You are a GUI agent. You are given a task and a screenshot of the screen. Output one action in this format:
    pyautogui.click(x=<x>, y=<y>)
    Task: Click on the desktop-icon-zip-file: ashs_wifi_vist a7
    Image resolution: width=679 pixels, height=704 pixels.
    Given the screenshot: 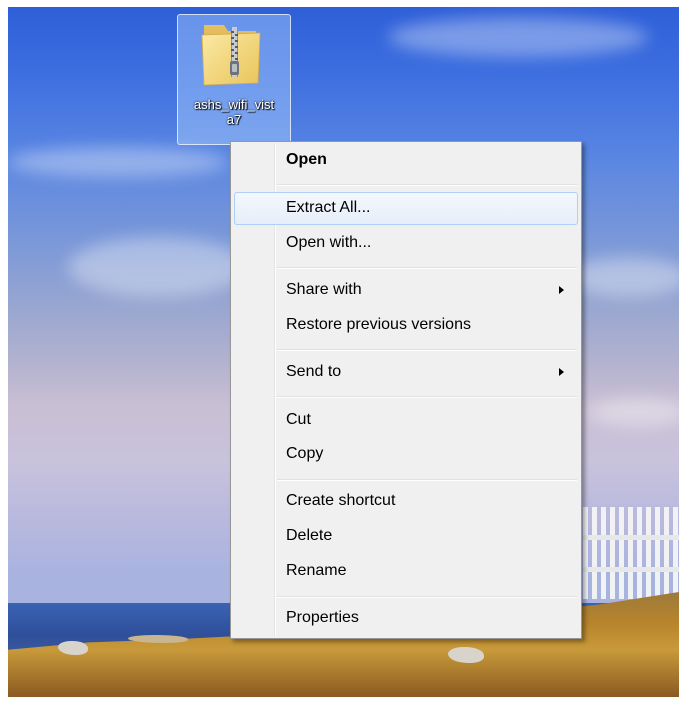 What is the action you would take?
    pyautogui.click(x=234, y=79)
    